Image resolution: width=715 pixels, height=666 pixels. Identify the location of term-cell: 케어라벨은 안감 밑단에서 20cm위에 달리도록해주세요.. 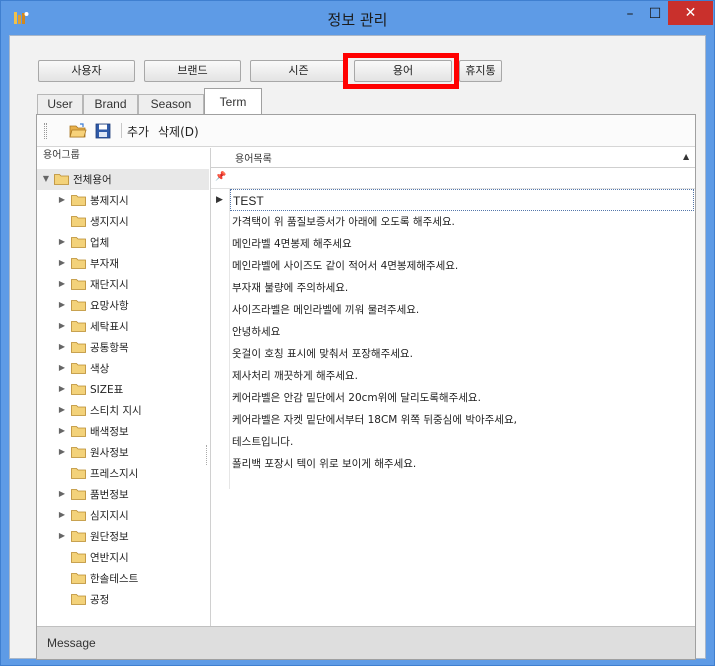
(462, 398).